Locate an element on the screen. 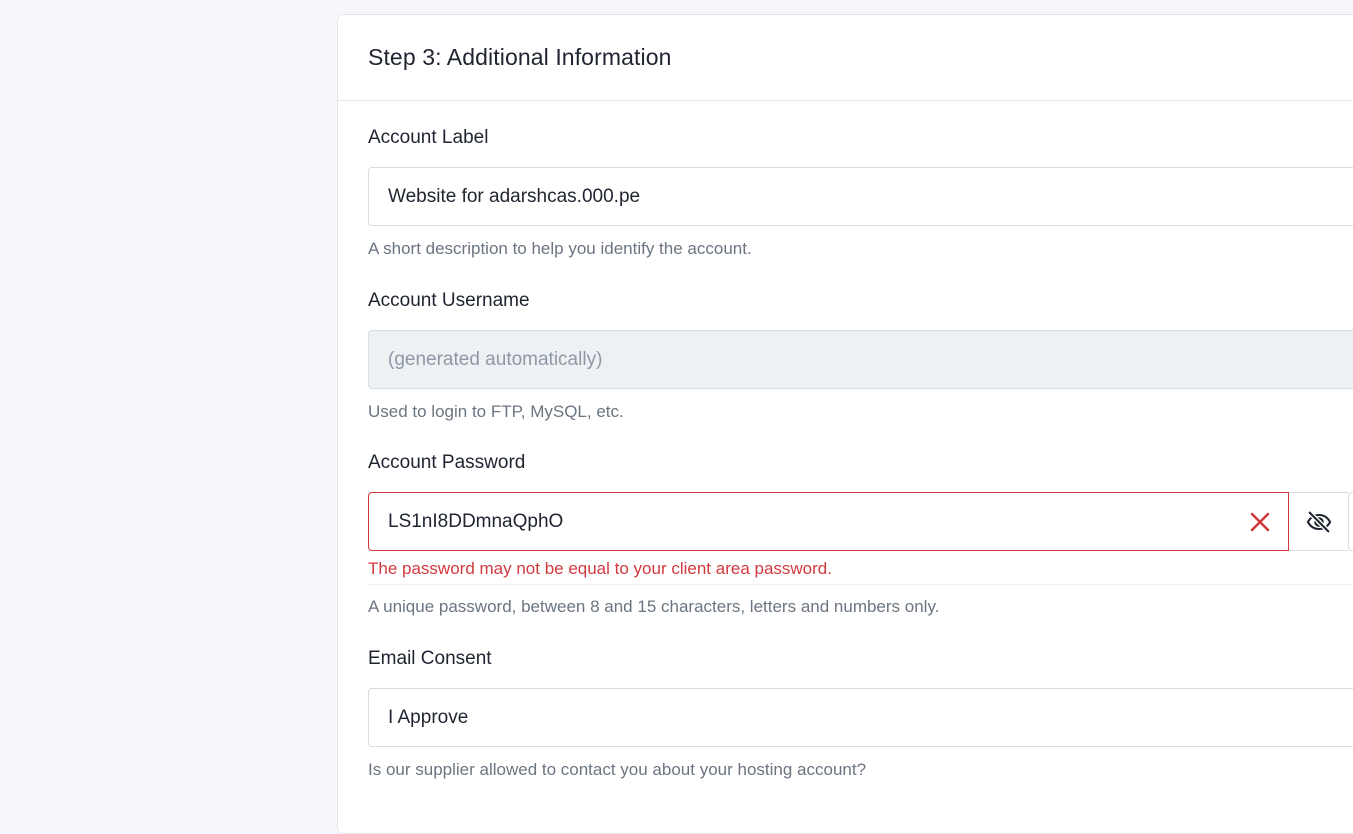 This screenshot has width=1353, height=834. account-username-help: Used to login to FTP, MySQL, etc. is located at coordinates (496, 411).